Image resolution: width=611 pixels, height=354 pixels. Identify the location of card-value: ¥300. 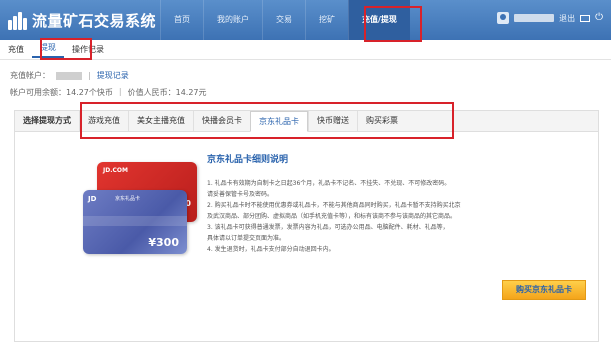
(163, 242).